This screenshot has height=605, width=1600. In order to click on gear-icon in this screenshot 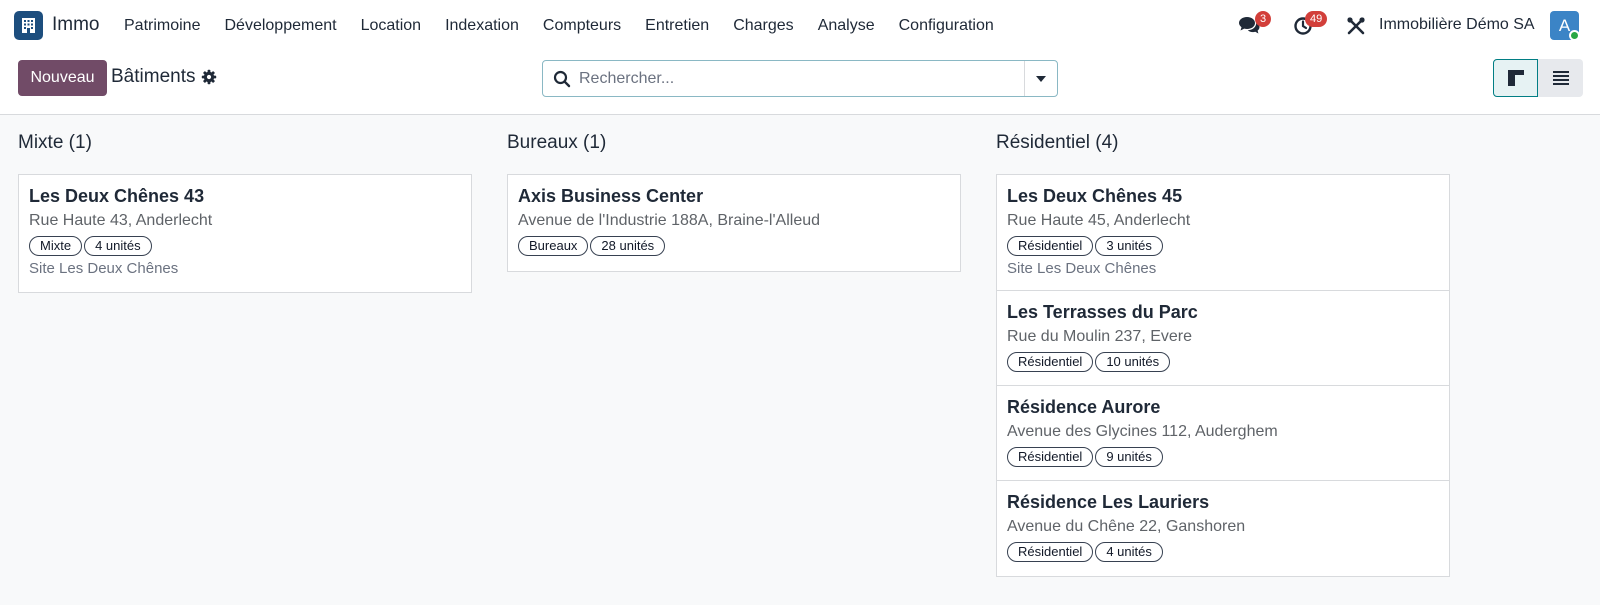, I will do `click(209, 77)`.